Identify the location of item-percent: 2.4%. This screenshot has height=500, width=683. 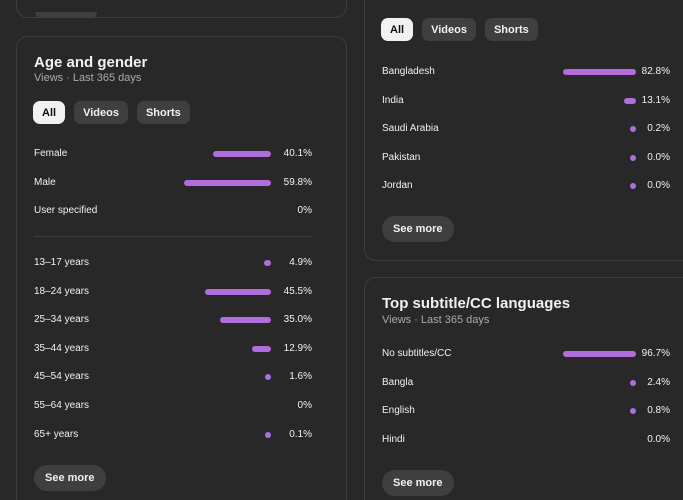
(658, 382).